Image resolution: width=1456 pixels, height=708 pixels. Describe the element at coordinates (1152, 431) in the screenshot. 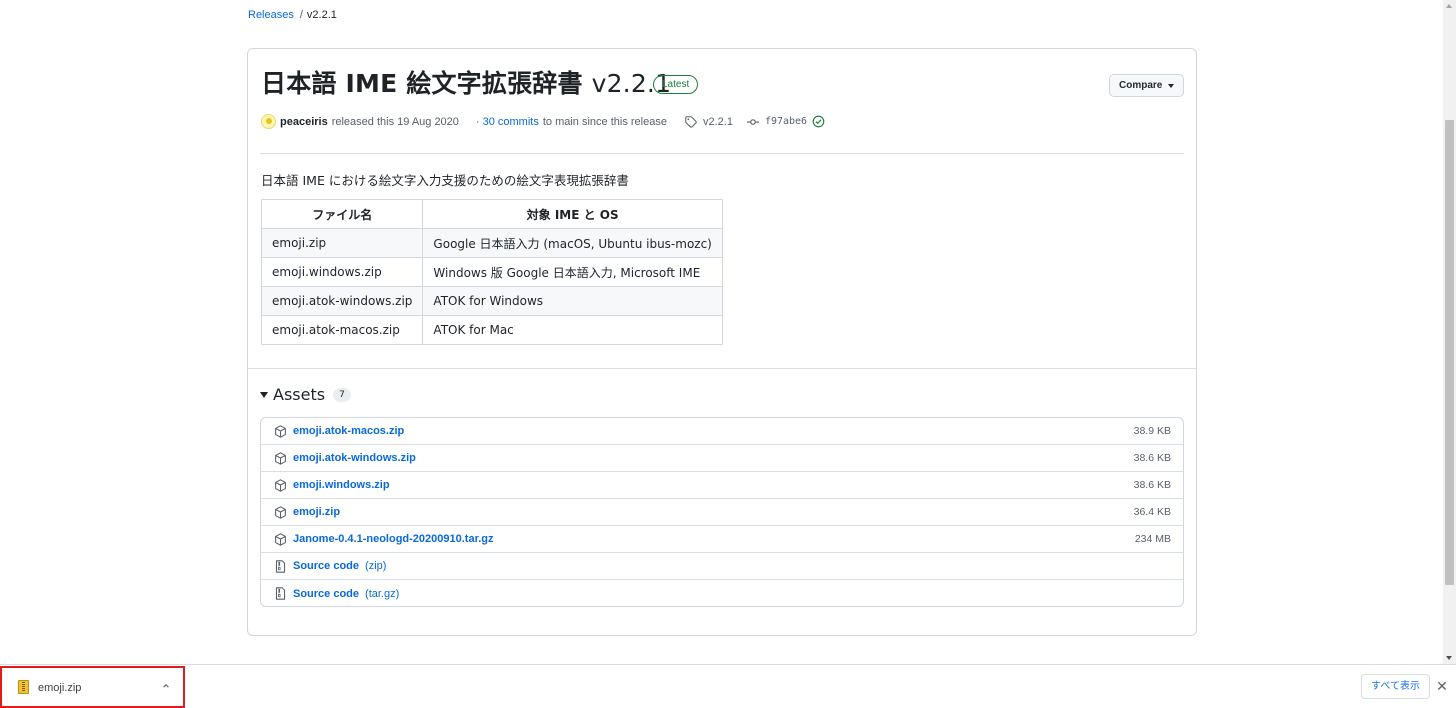

I see `asset-size: 38.9 KB` at that location.